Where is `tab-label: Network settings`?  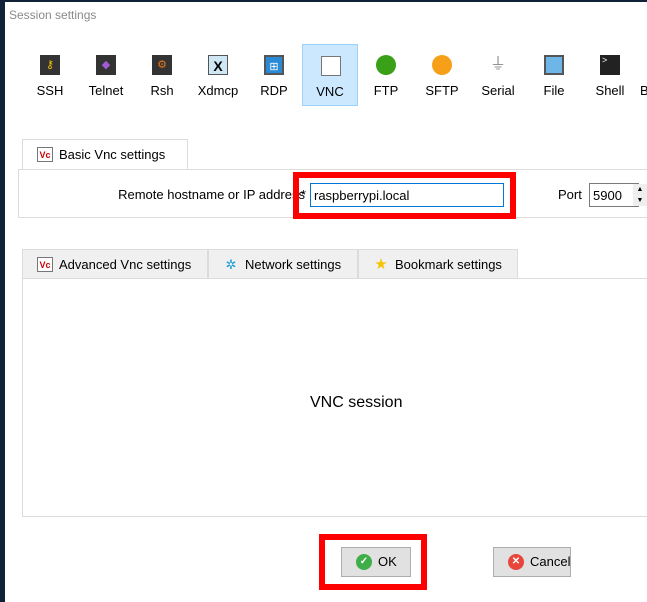 tab-label: Network settings is located at coordinates (293, 264).